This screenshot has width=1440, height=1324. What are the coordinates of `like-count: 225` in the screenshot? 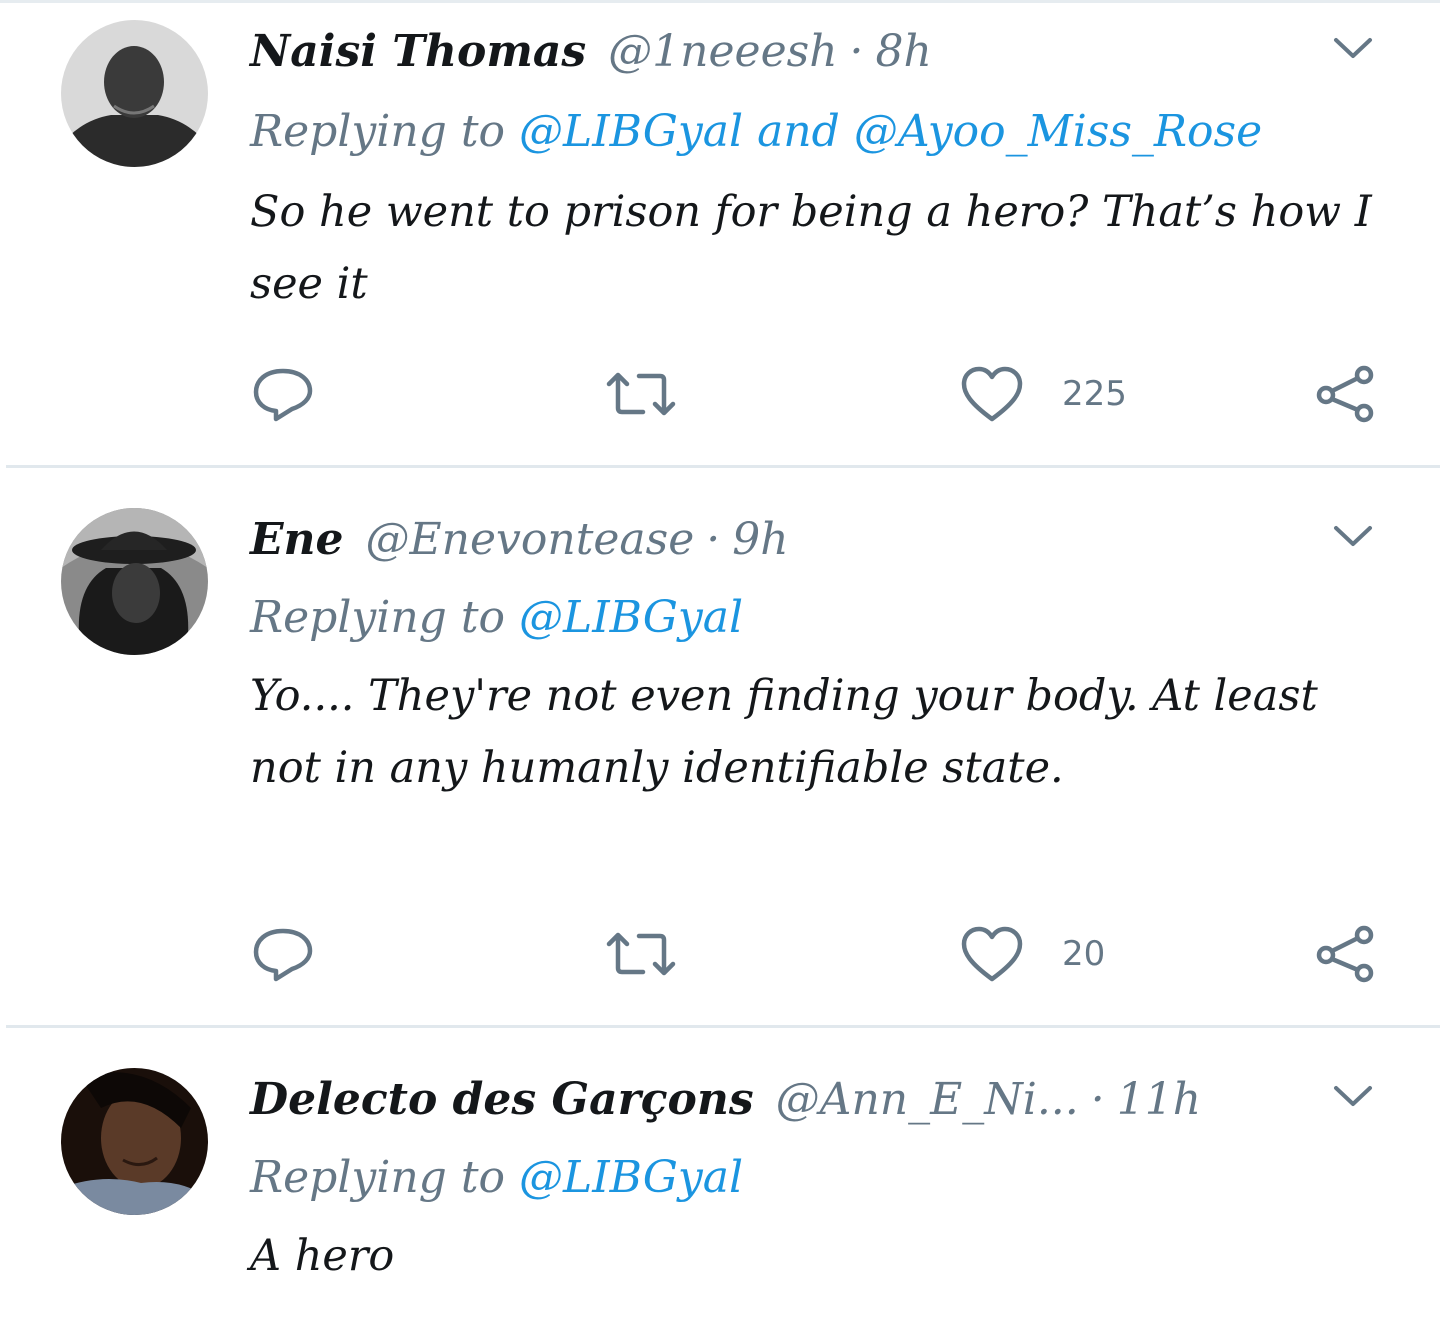 It's located at (1094, 394).